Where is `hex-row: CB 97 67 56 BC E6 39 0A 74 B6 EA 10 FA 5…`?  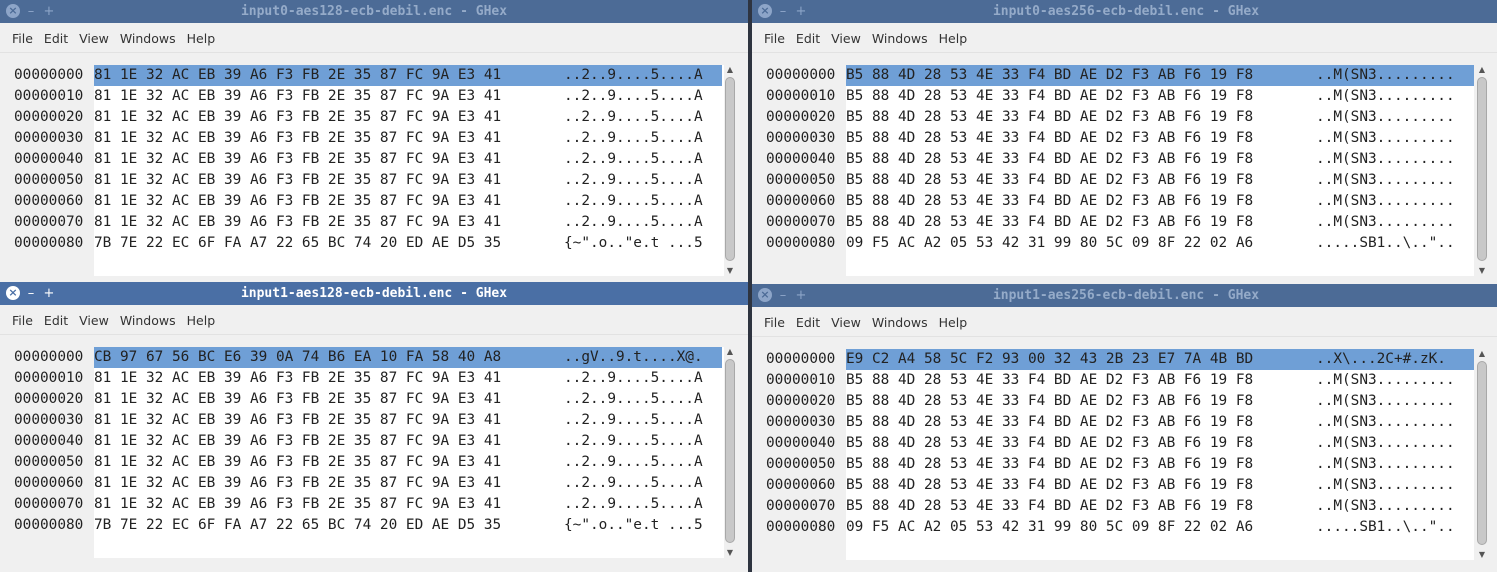 hex-row: CB 97 67 56 BC E6 39 0A 74 B6 EA 10 FA 5… is located at coordinates (409, 357).